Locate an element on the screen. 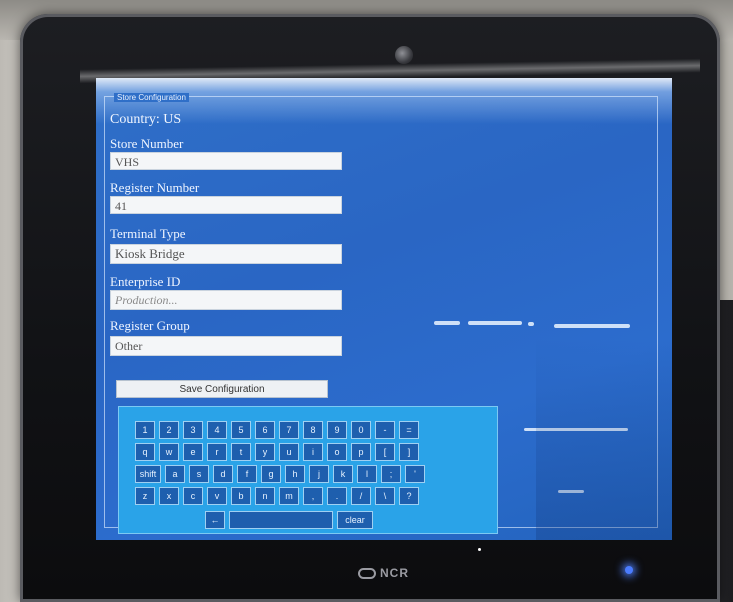 This screenshot has height=602, width=733. save-configuration-button: Save Configuration is located at coordinates (222, 389).